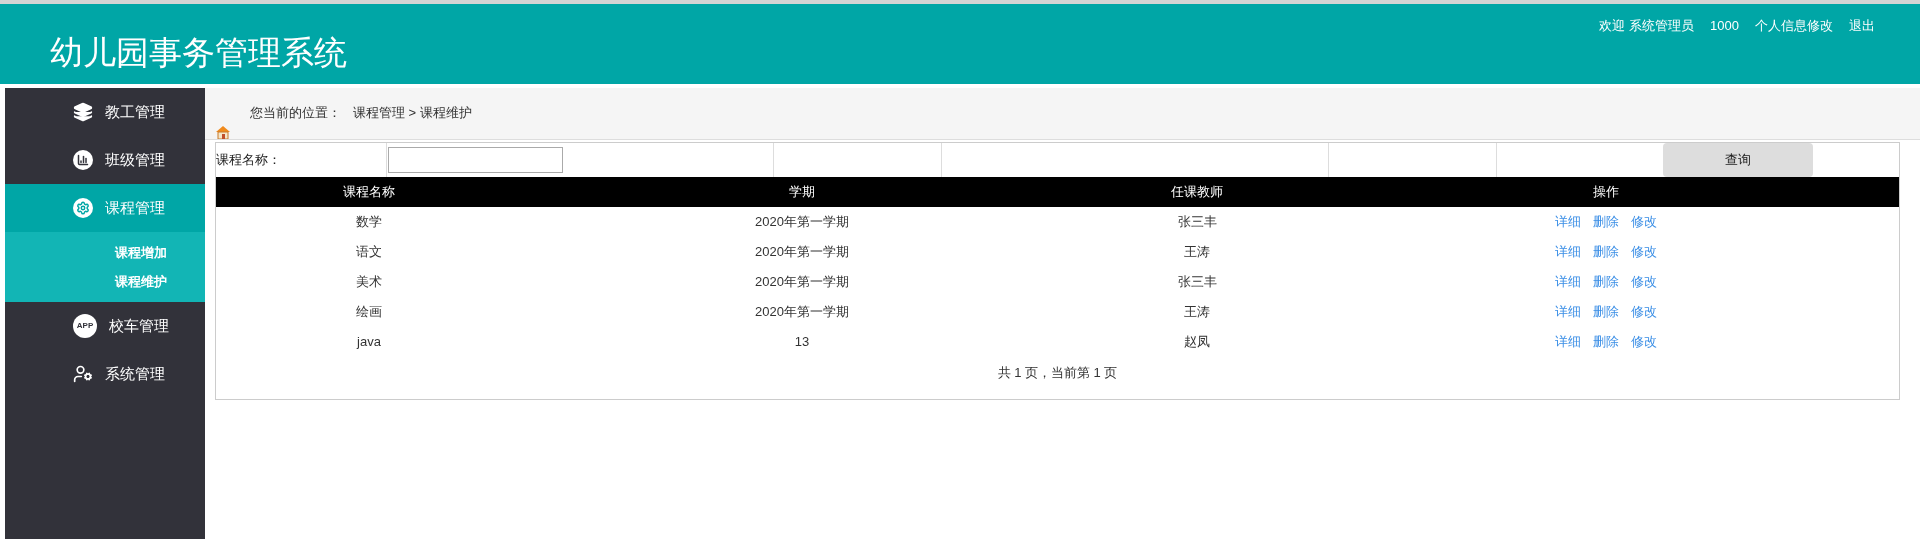  I want to click on app-title: 幼儿园事务管理系统, so click(198, 53).